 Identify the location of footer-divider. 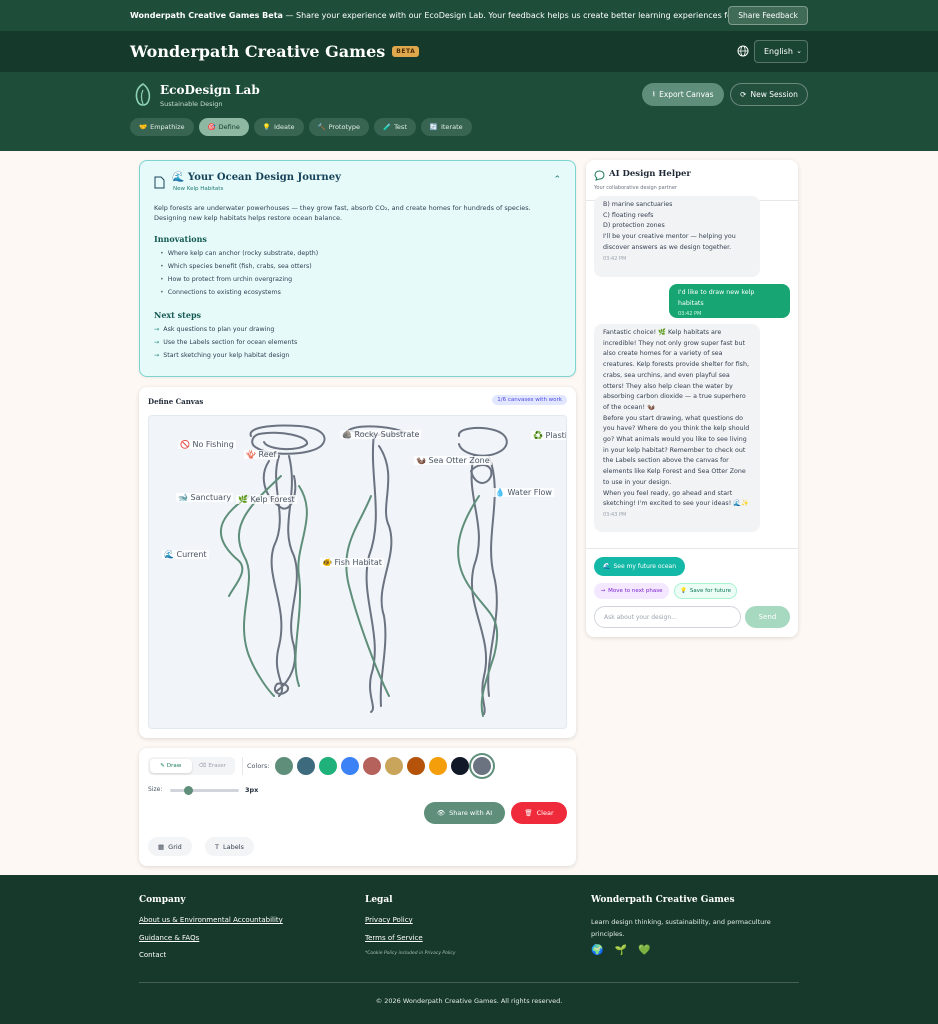
(469, 982).